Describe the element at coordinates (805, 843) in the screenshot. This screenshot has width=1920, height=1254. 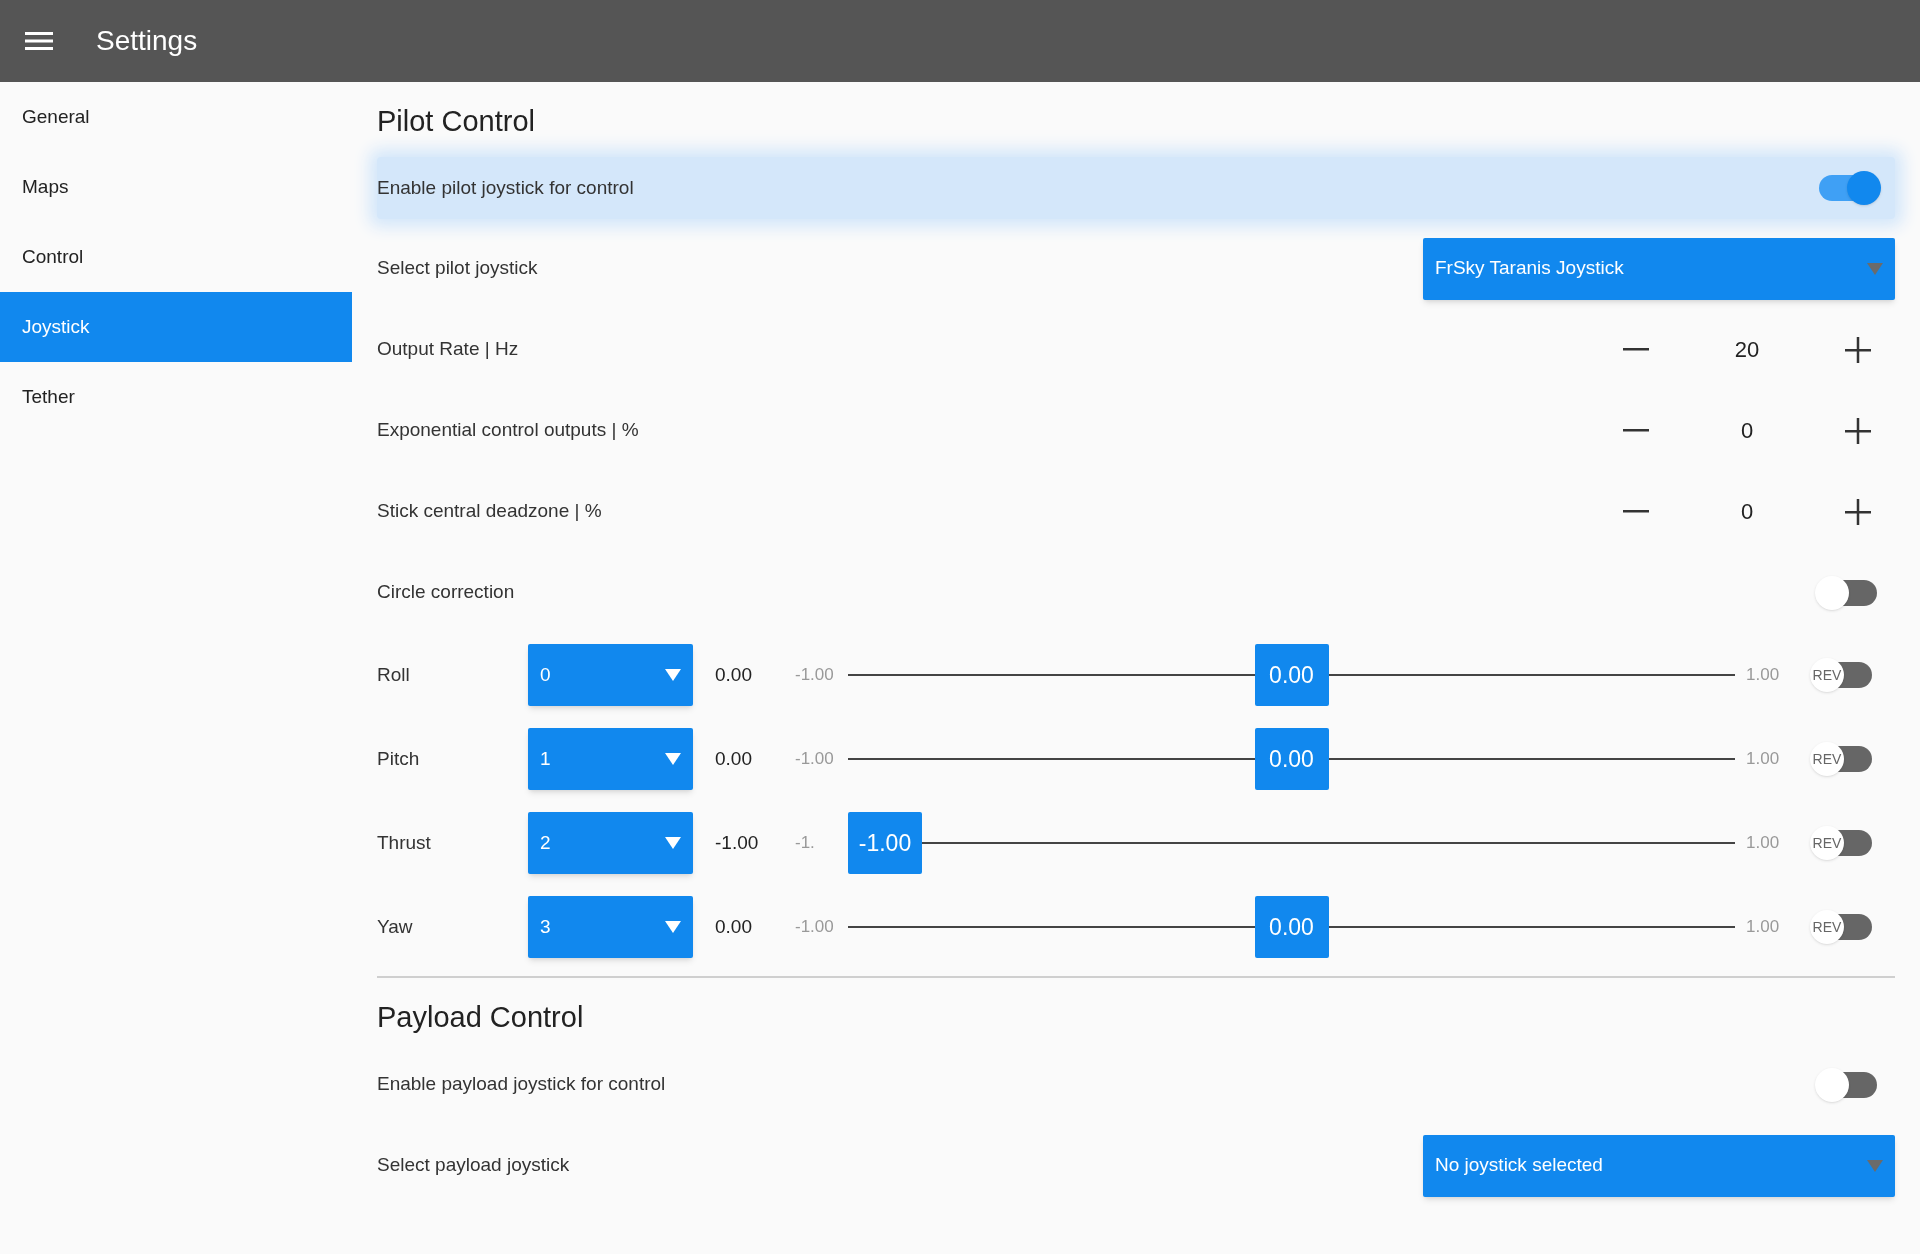
I see `slider-min-label: -1.` at that location.